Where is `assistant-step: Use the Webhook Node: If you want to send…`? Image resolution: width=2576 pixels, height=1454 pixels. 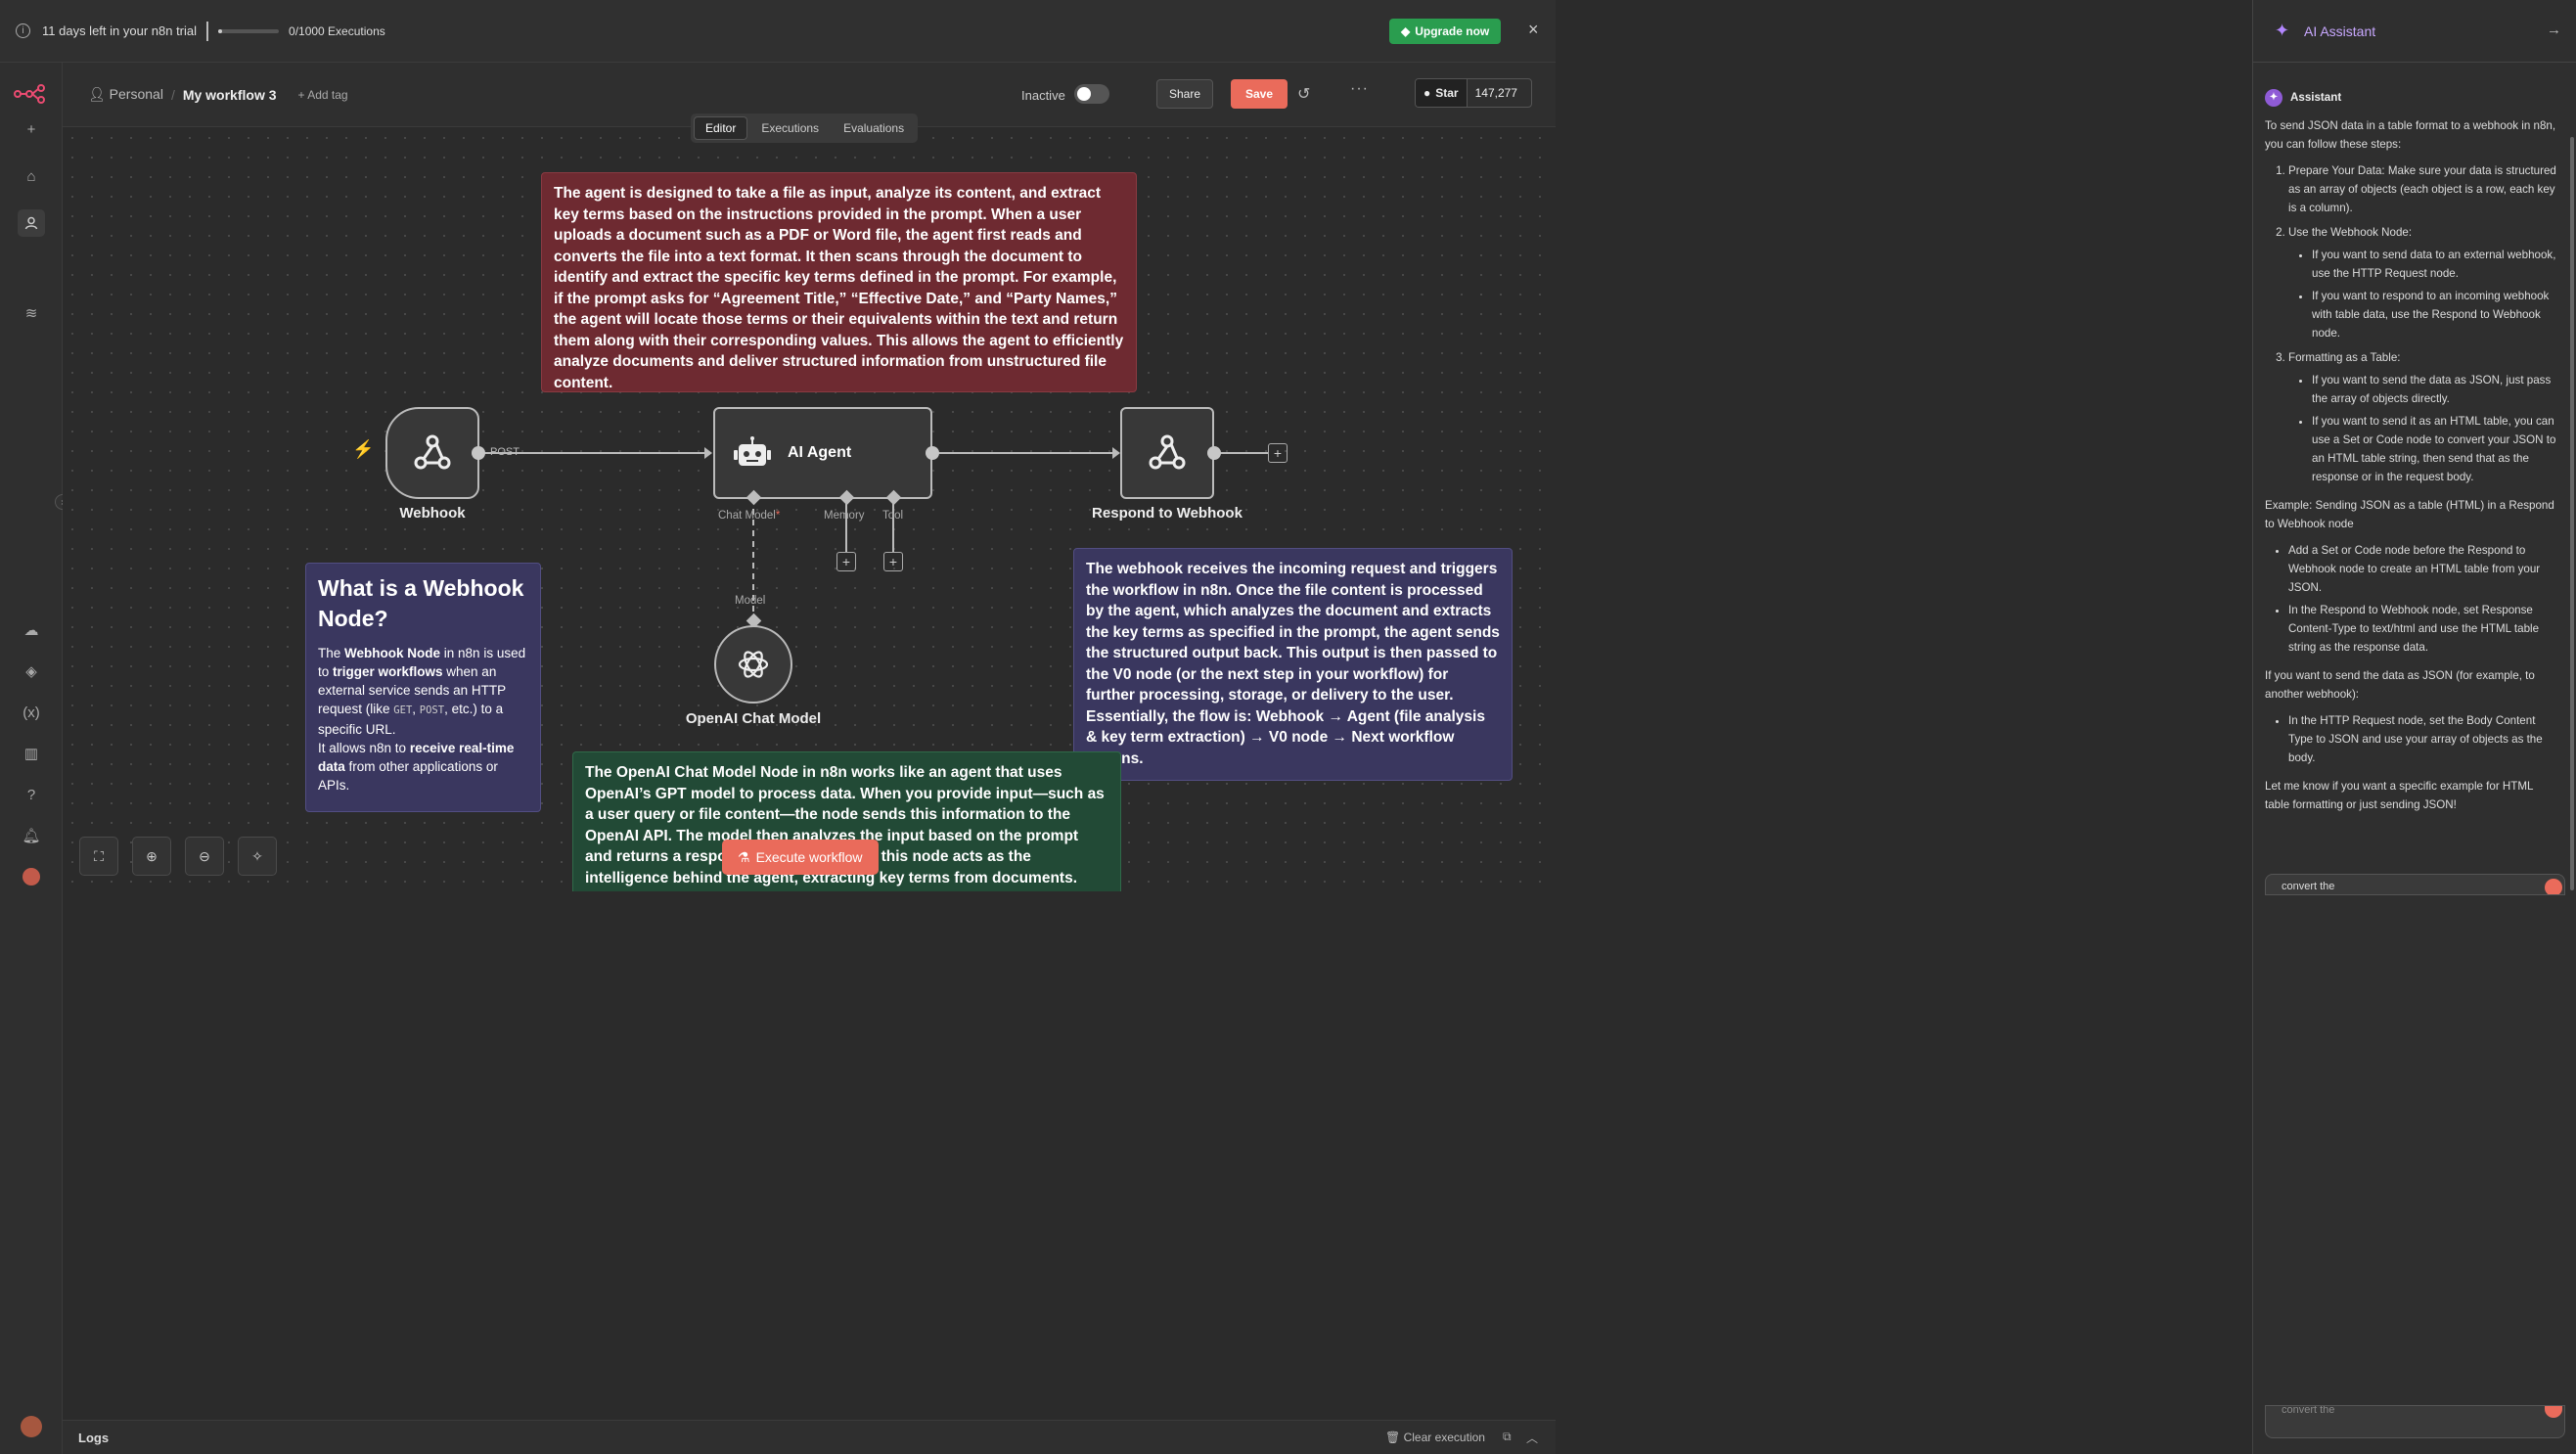 assistant-step: Use the Webhook Node: If you want to send… is located at coordinates (2423, 282).